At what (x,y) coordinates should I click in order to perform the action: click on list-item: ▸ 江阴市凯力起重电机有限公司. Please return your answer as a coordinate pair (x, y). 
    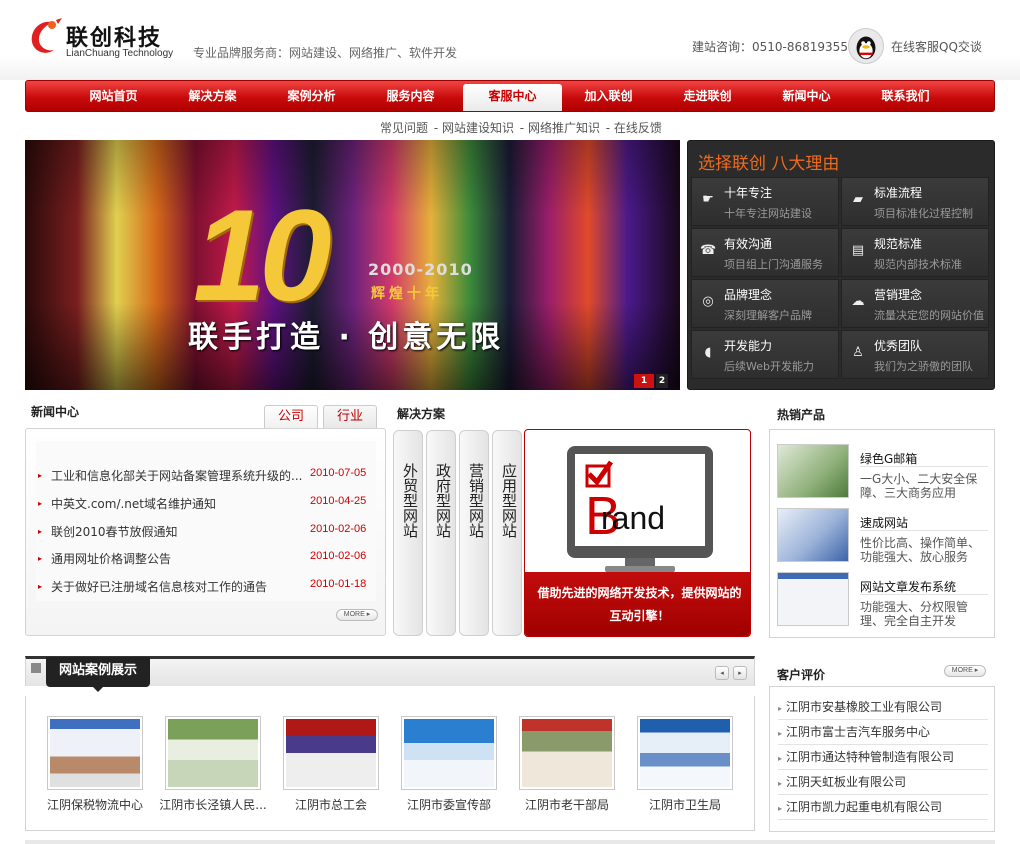
    Looking at the image, I should click on (883, 807).